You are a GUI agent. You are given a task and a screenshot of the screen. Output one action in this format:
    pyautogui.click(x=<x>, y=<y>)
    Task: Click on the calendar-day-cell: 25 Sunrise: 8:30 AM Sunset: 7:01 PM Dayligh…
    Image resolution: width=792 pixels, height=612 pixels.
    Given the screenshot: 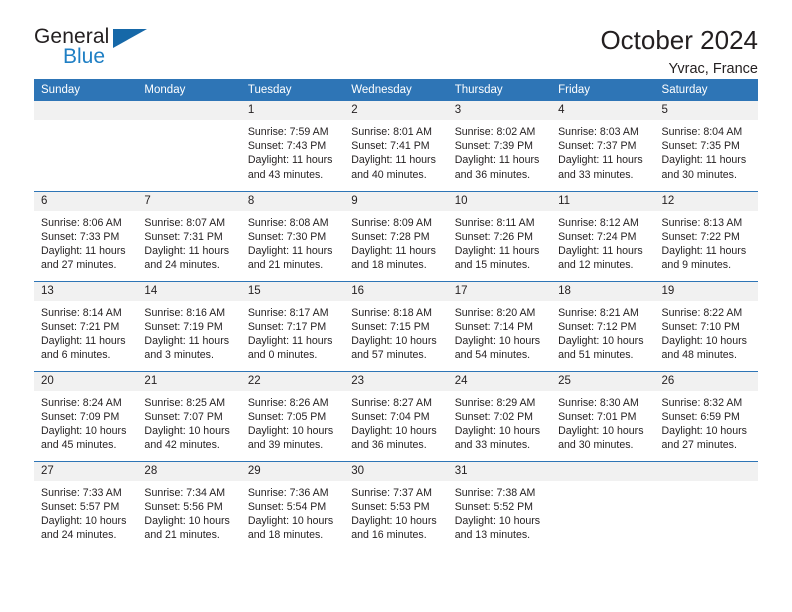 What is the action you would take?
    pyautogui.click(x=603, y=415)
    